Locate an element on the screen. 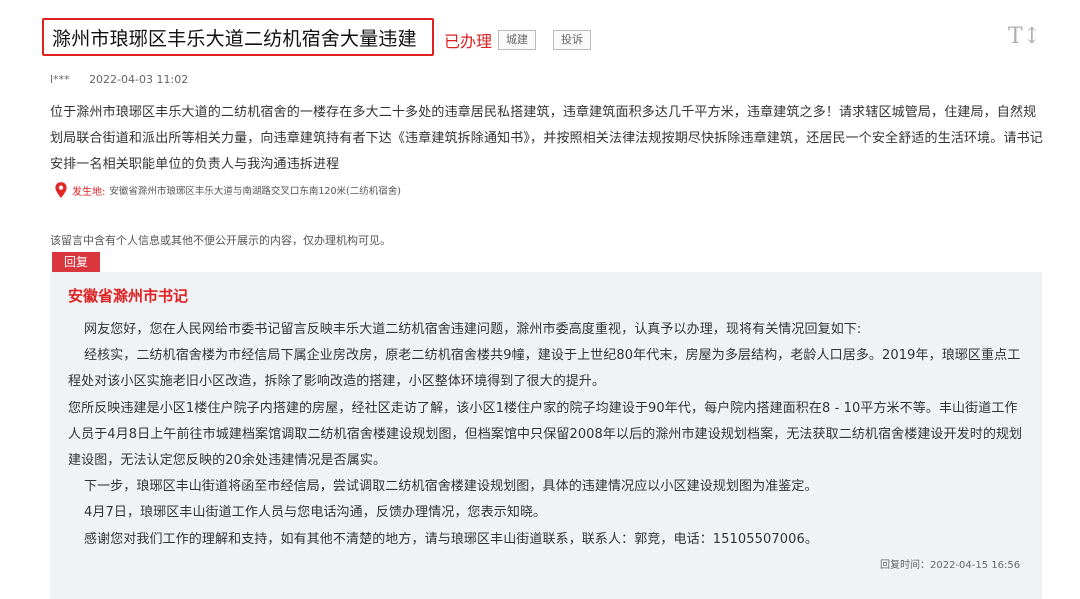 The image size is (1080, 599). post-title: 滁州市琅琊区丰乐大道二纺机宿舍大量违建 is located at coordinates (234, 38).